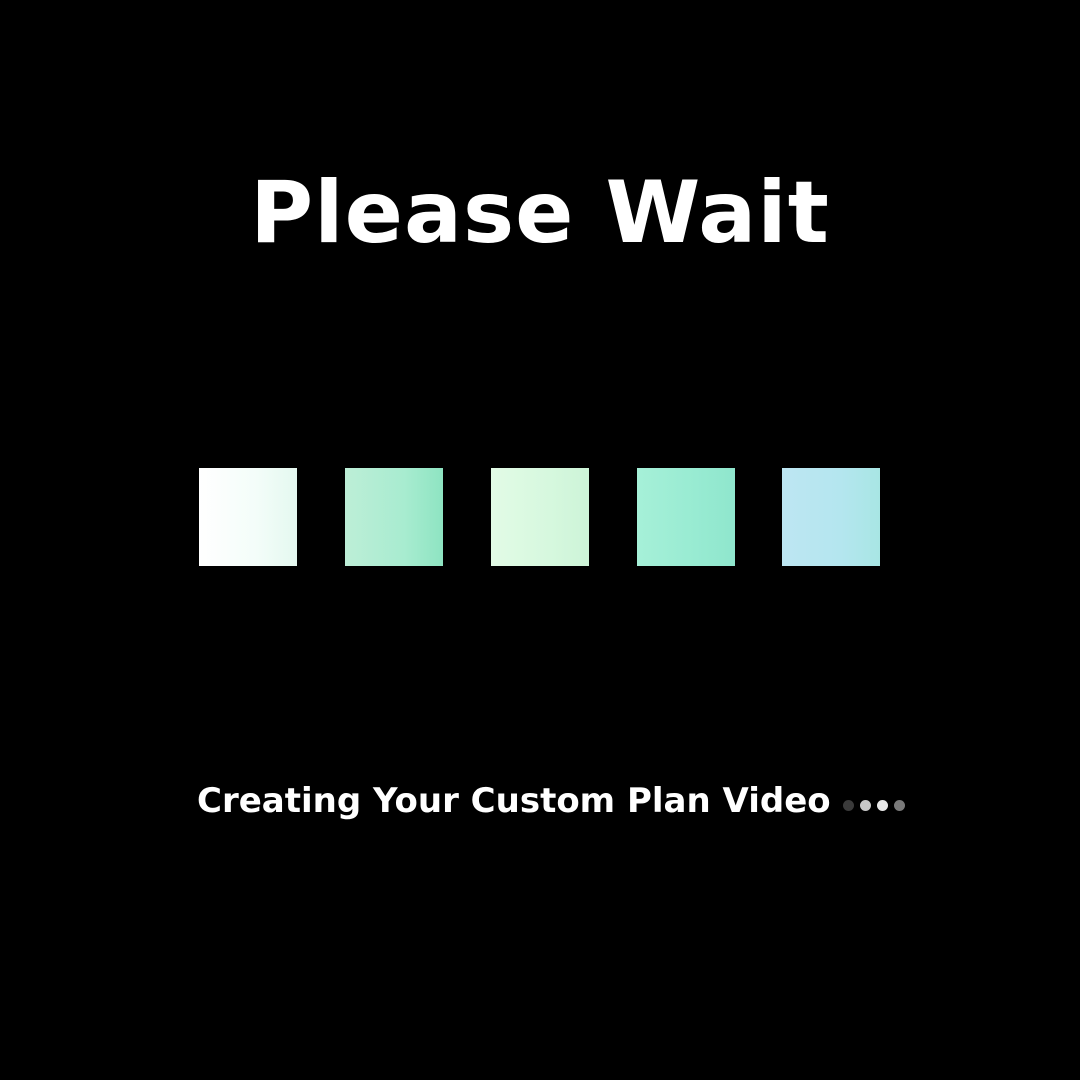  Describe the element at coordinates (540, 213) in the screenshot. I see `page-title: Please Wait` at that location.